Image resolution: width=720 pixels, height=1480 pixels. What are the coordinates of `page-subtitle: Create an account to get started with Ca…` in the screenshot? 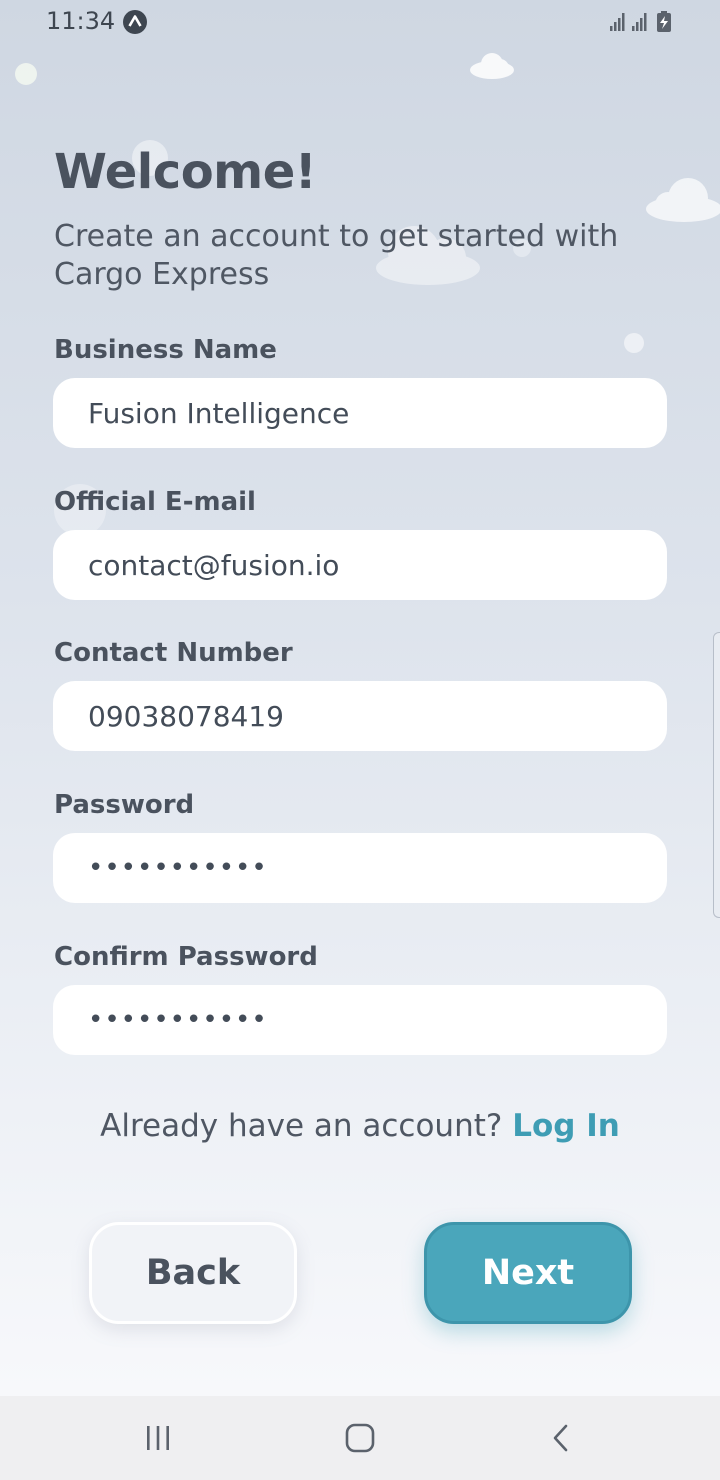 It's located at (336, 255).